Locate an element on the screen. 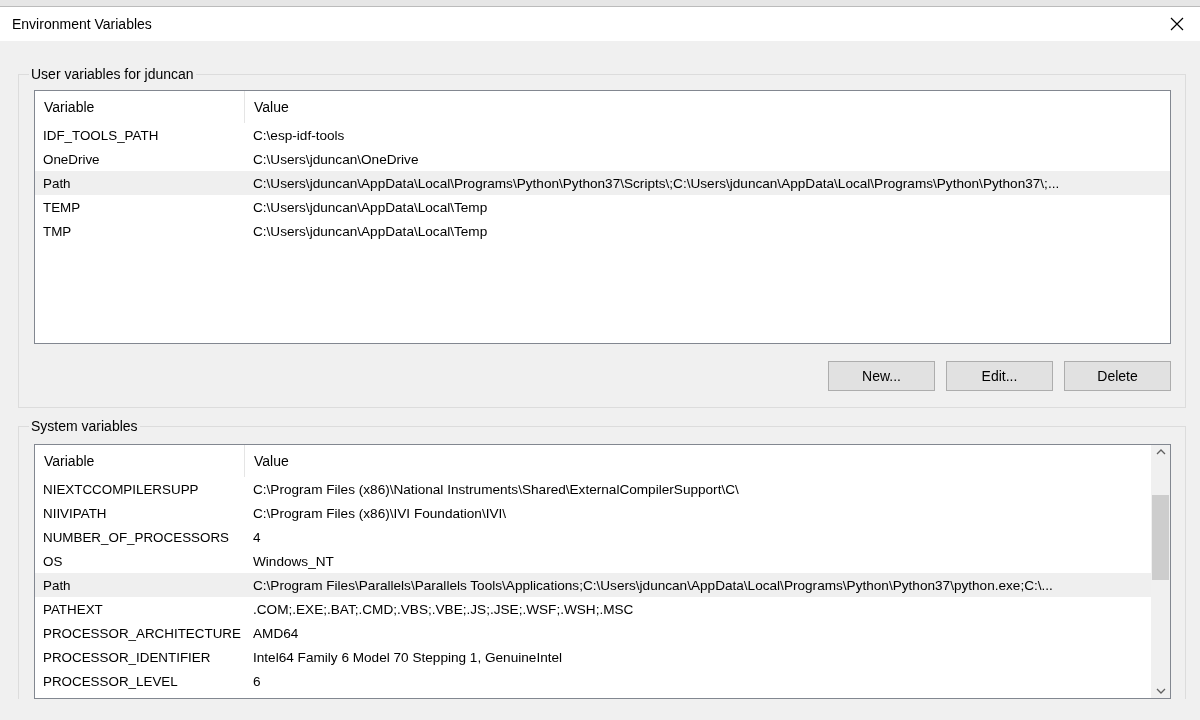  variable-name: IDF_TOOLS_PATH is located at coordinates (101, 135).